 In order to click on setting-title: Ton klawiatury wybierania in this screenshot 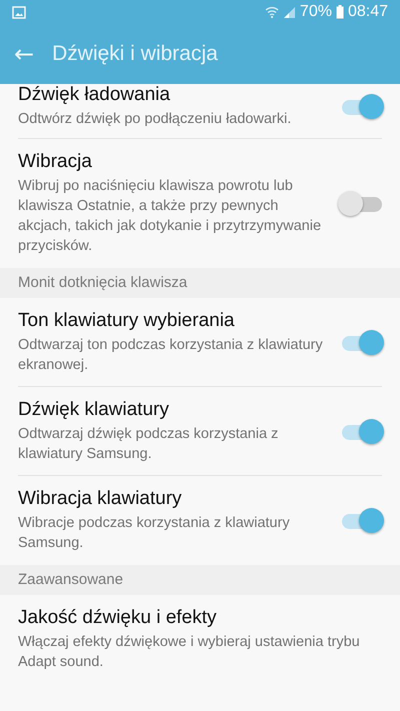, I will do `click(173, 321)`.